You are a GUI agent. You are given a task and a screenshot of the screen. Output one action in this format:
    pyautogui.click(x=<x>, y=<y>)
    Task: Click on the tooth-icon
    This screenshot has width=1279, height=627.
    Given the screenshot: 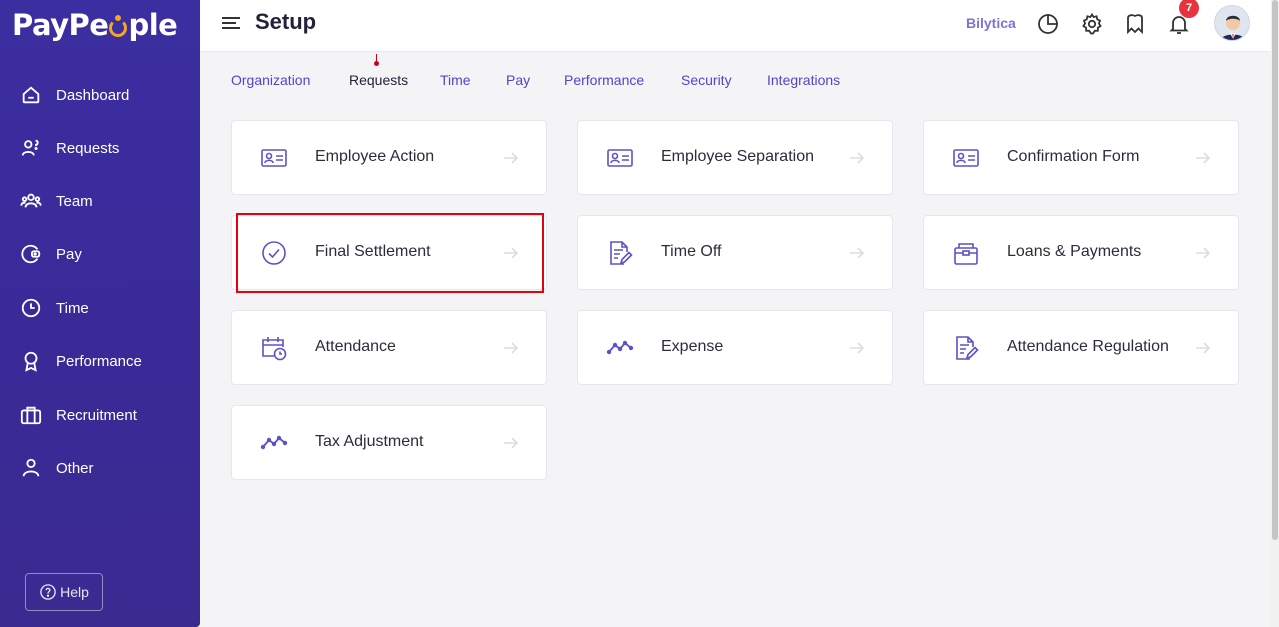 What is the action you would take?
    pyautogui.click(x=1135, y=24)
    